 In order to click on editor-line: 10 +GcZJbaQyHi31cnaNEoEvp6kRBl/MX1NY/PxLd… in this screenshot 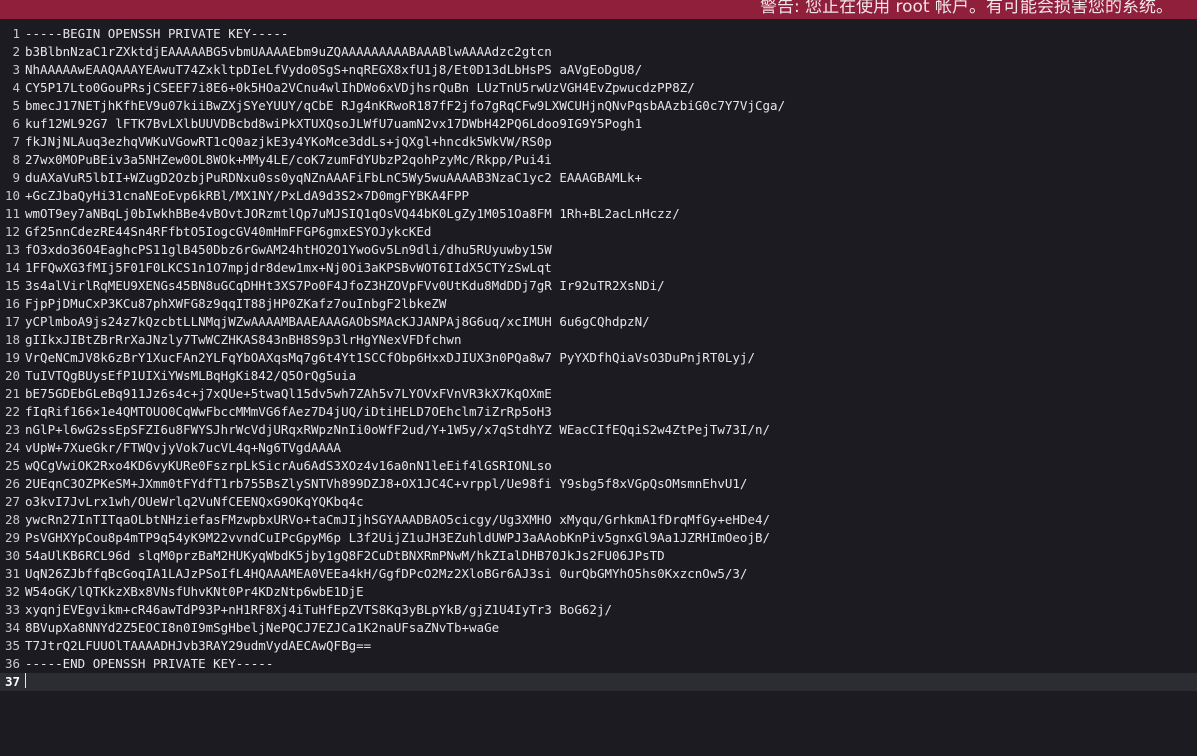, I will do `click(598, 196)`.